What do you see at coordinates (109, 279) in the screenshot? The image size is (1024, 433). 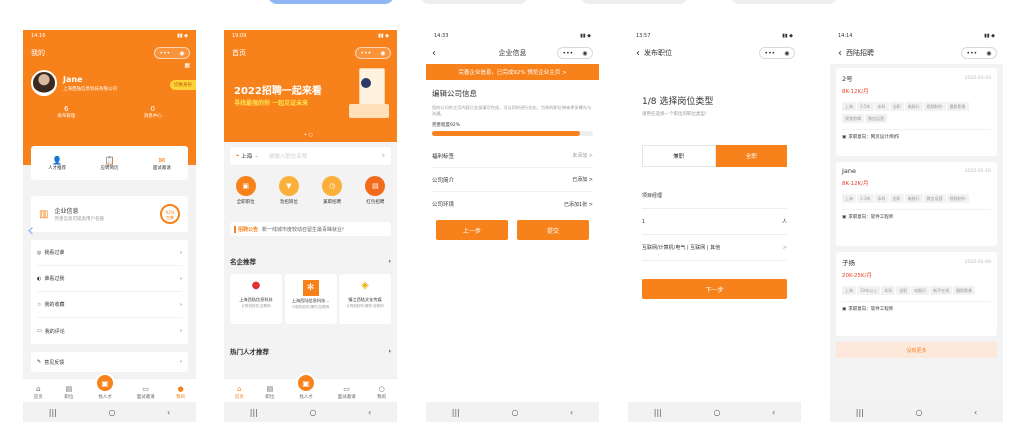 I see `menu-item-viewers: ◐ 谁看过我 ›` at bounding box center [109, 279].